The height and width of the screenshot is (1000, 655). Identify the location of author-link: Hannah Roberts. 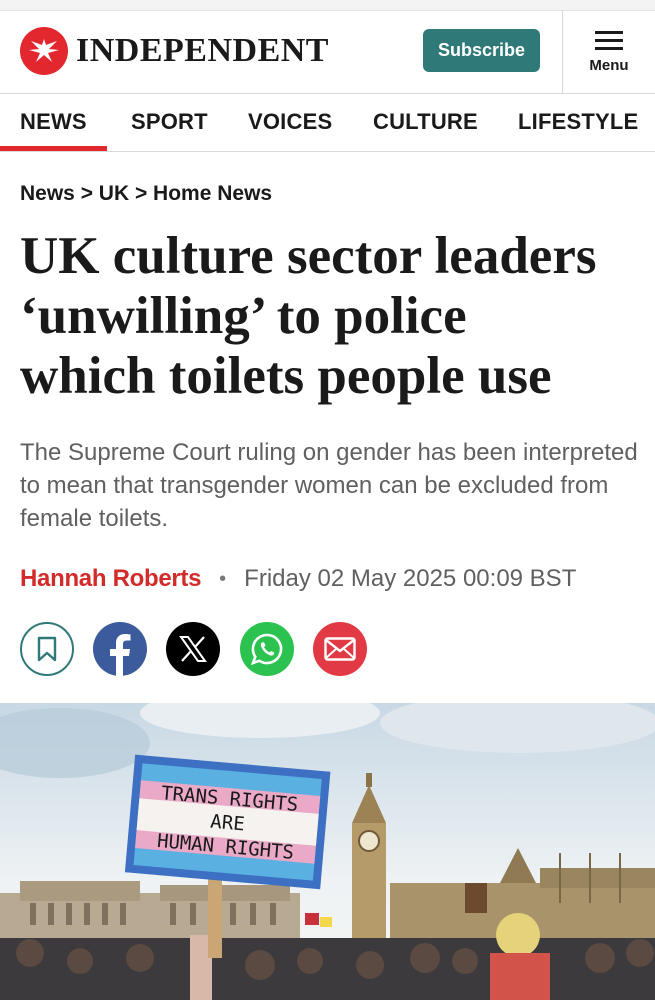
(110, 579).